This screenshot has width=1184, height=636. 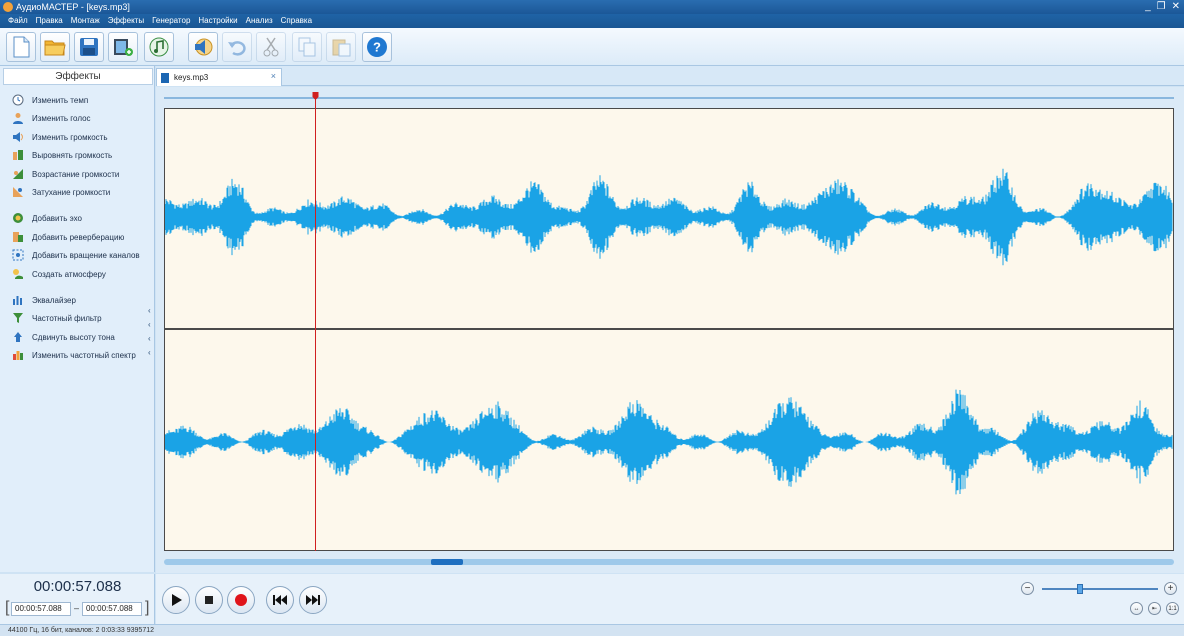 I want to click on save-icon, so click(x=89, y=47).